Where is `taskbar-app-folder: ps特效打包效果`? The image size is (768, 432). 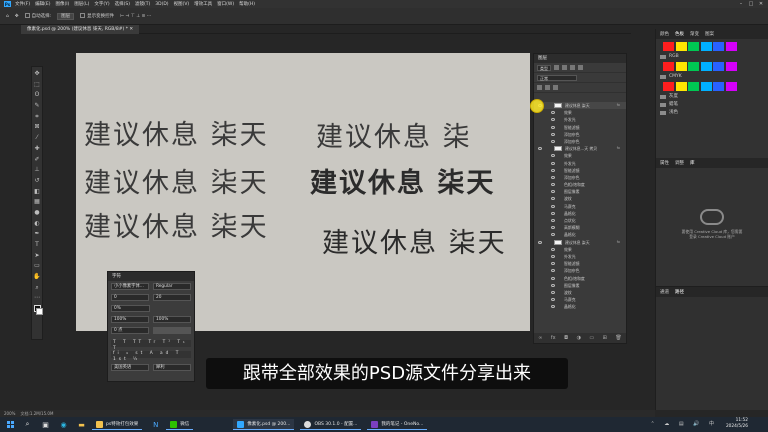
taskbar-app-folder: ps特效打包效果 is located at coordinates (117, 424).